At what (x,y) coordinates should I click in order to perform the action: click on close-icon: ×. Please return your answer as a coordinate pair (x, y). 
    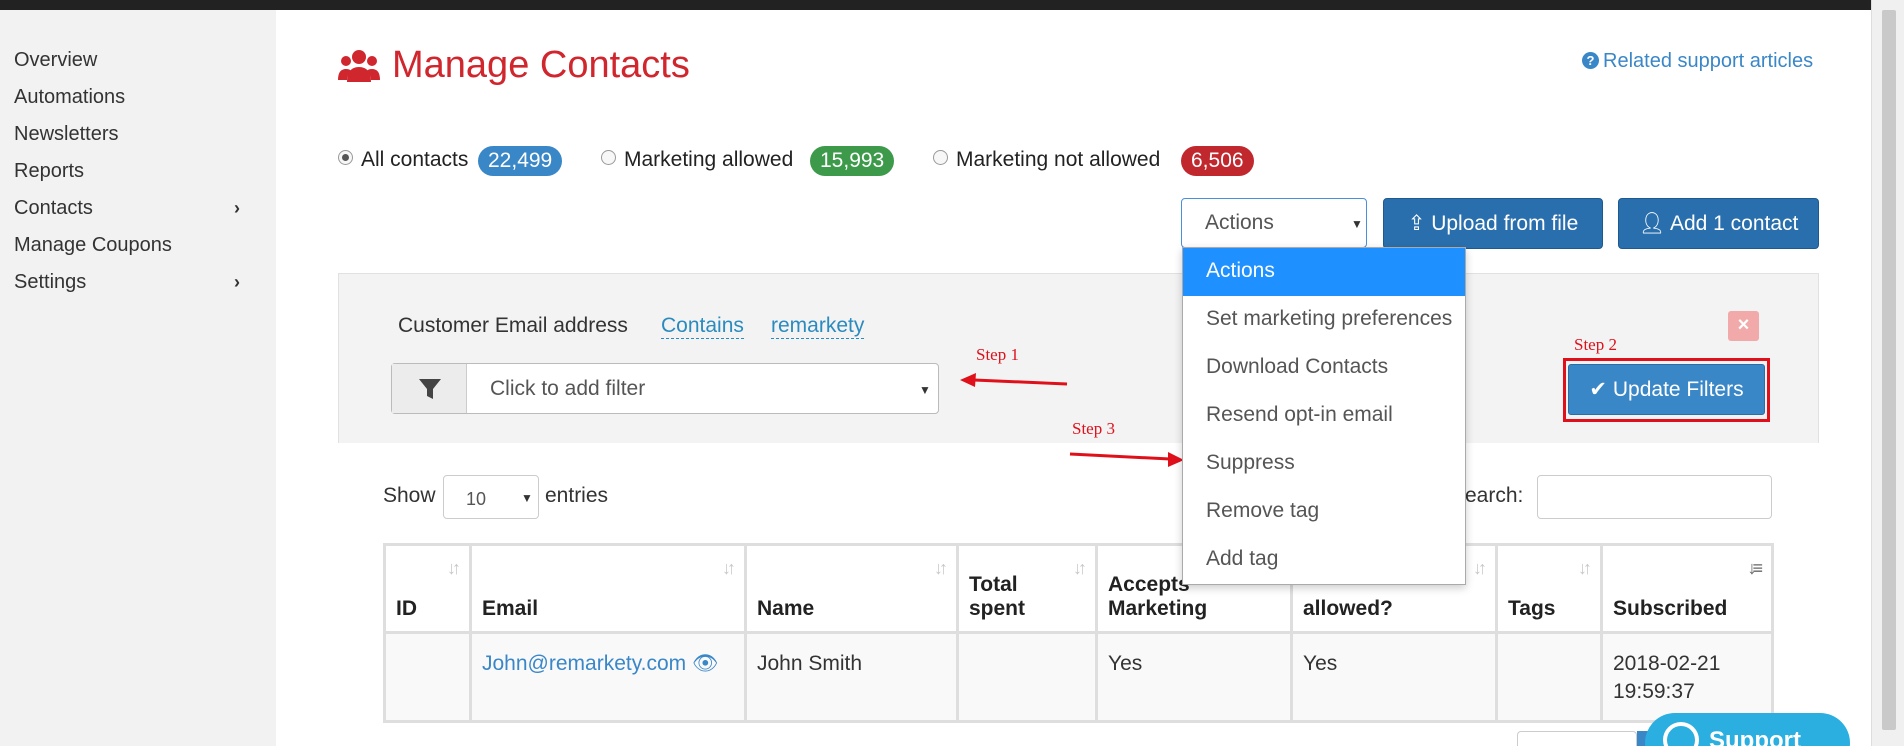
    Looking at the image, I should click on (1743, 326).